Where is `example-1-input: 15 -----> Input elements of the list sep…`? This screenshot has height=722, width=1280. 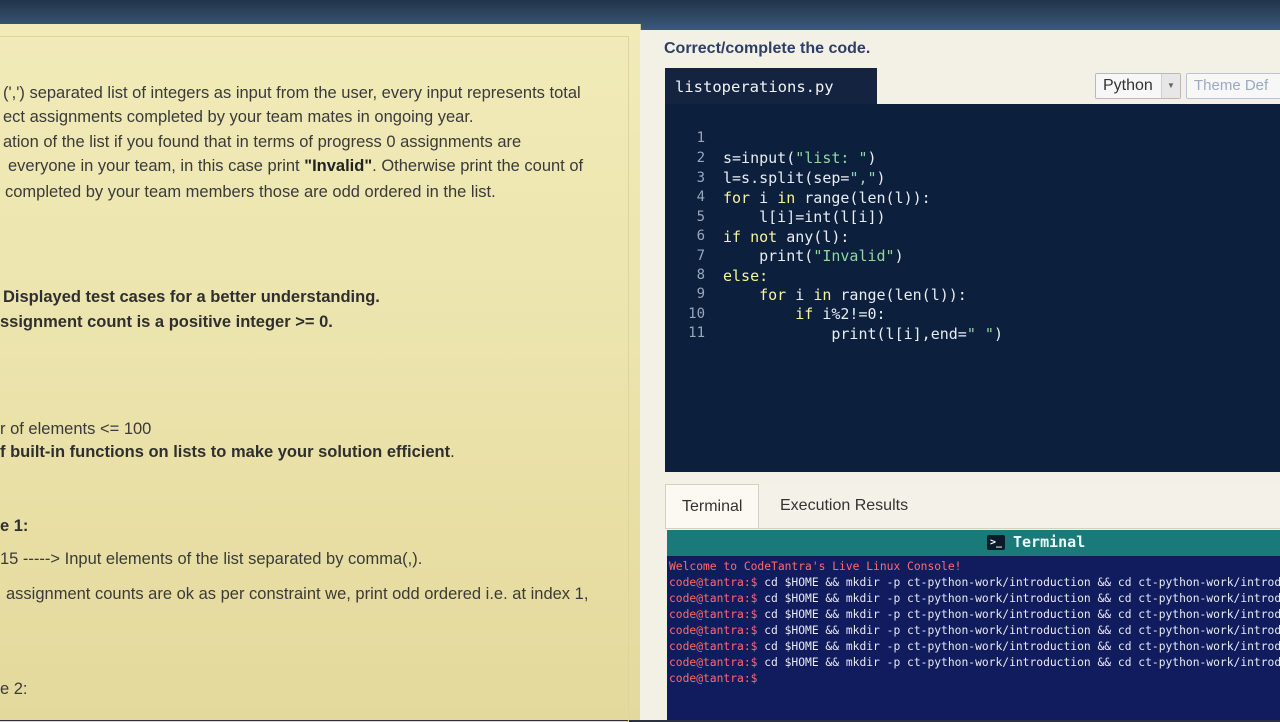
example-1-input: 15 -----> Input elements of the list sep… is located at coordinates (211, 559).